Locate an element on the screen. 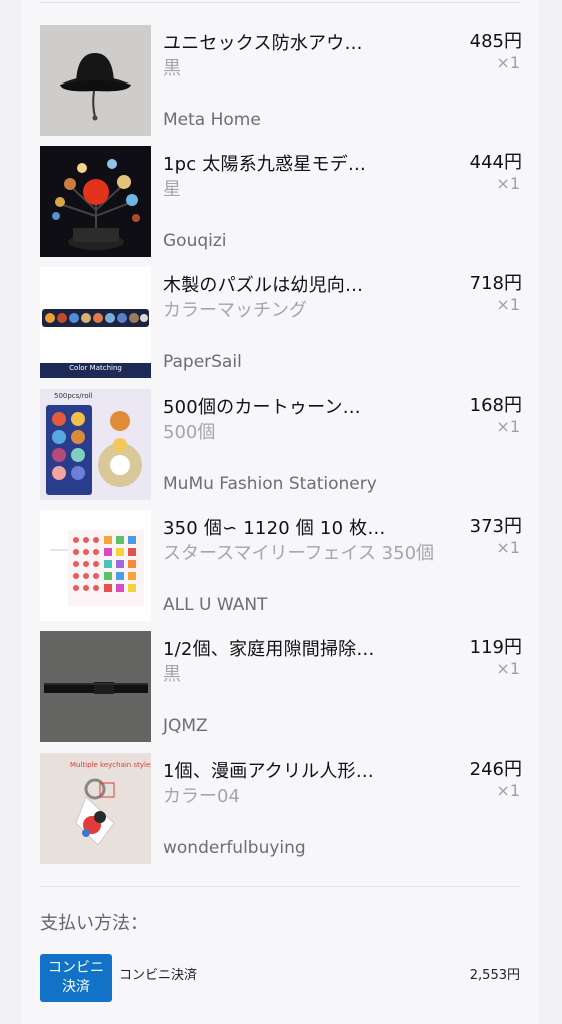 The width and height of the screenshot is (562, 1024). payment-method-name: コンビニ決済 is located at coordinates (158, 975).